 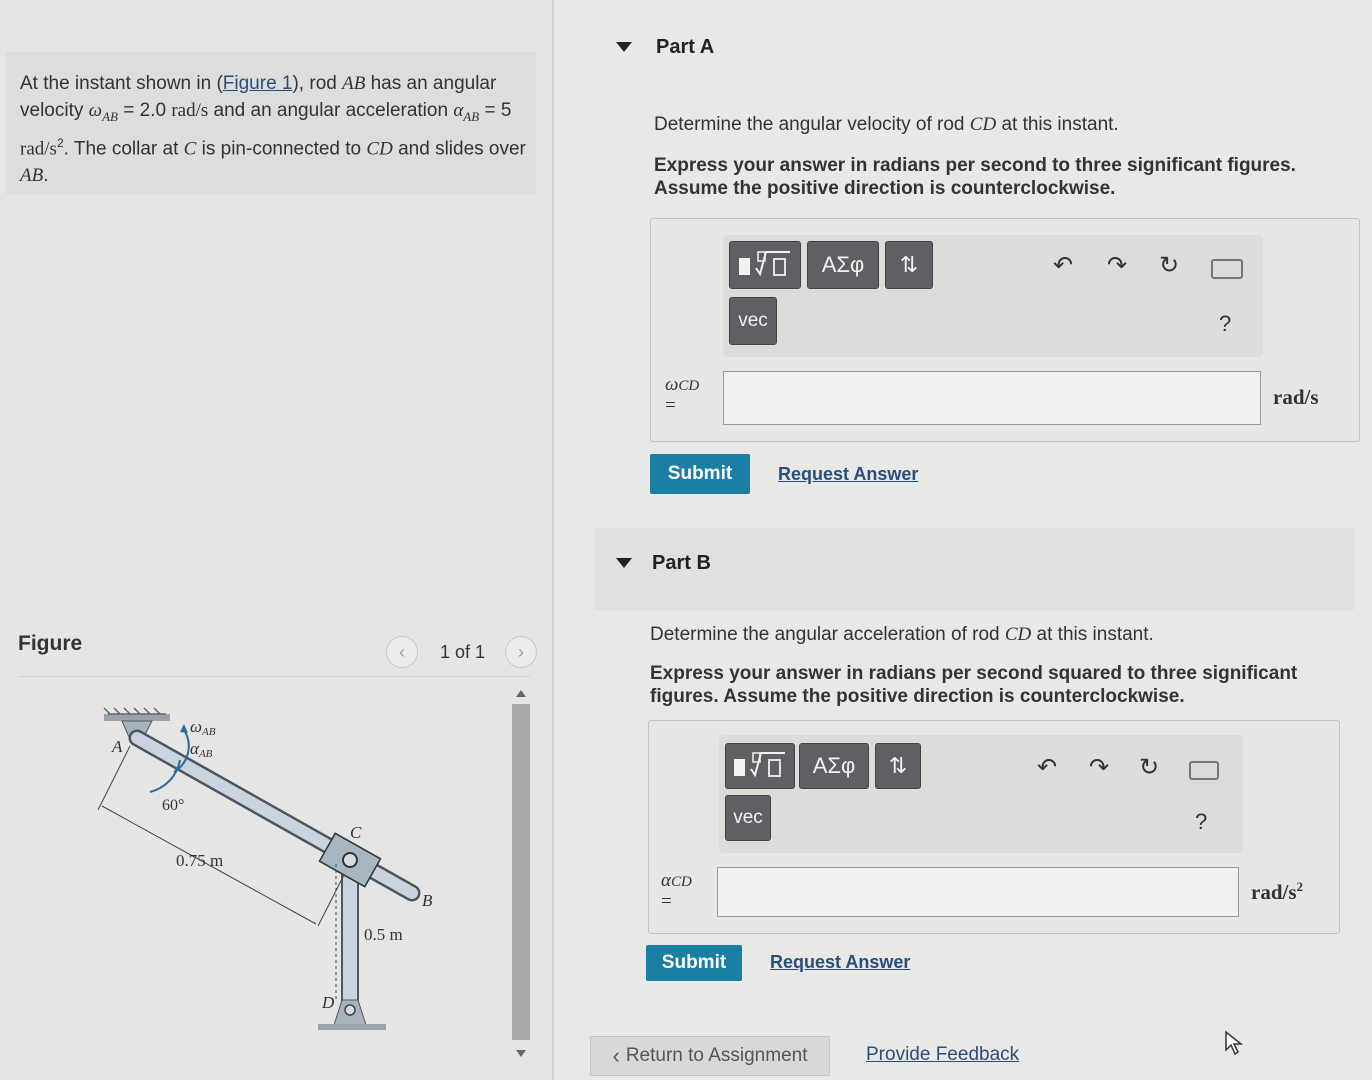 What do you see at coordinates (427, 900) in the screenshot?
I see `label-B: B` at bounding box center [427, 900].